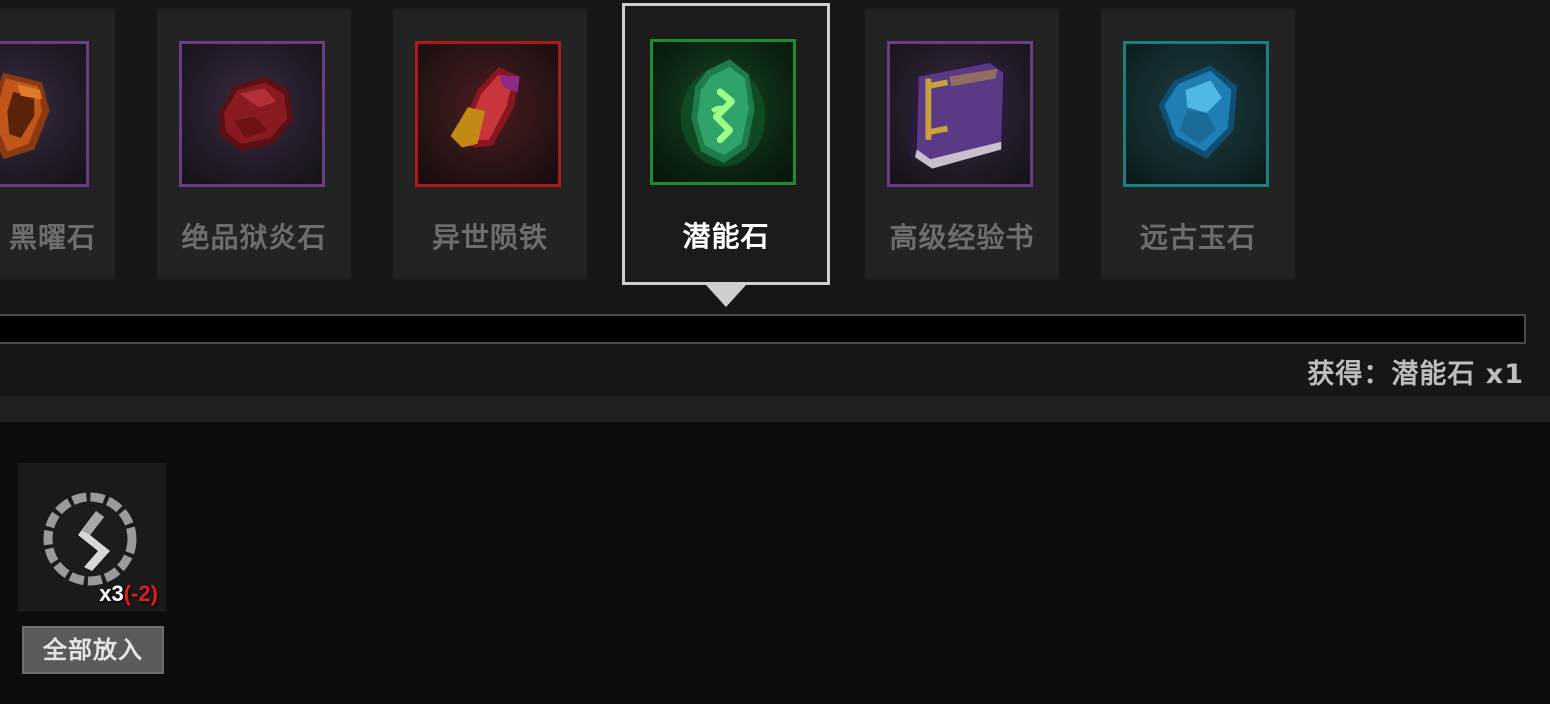  What do you see at coordinates (775, 409) in the screenshot?
I see `section-divider` at bounding box center [775, 409].